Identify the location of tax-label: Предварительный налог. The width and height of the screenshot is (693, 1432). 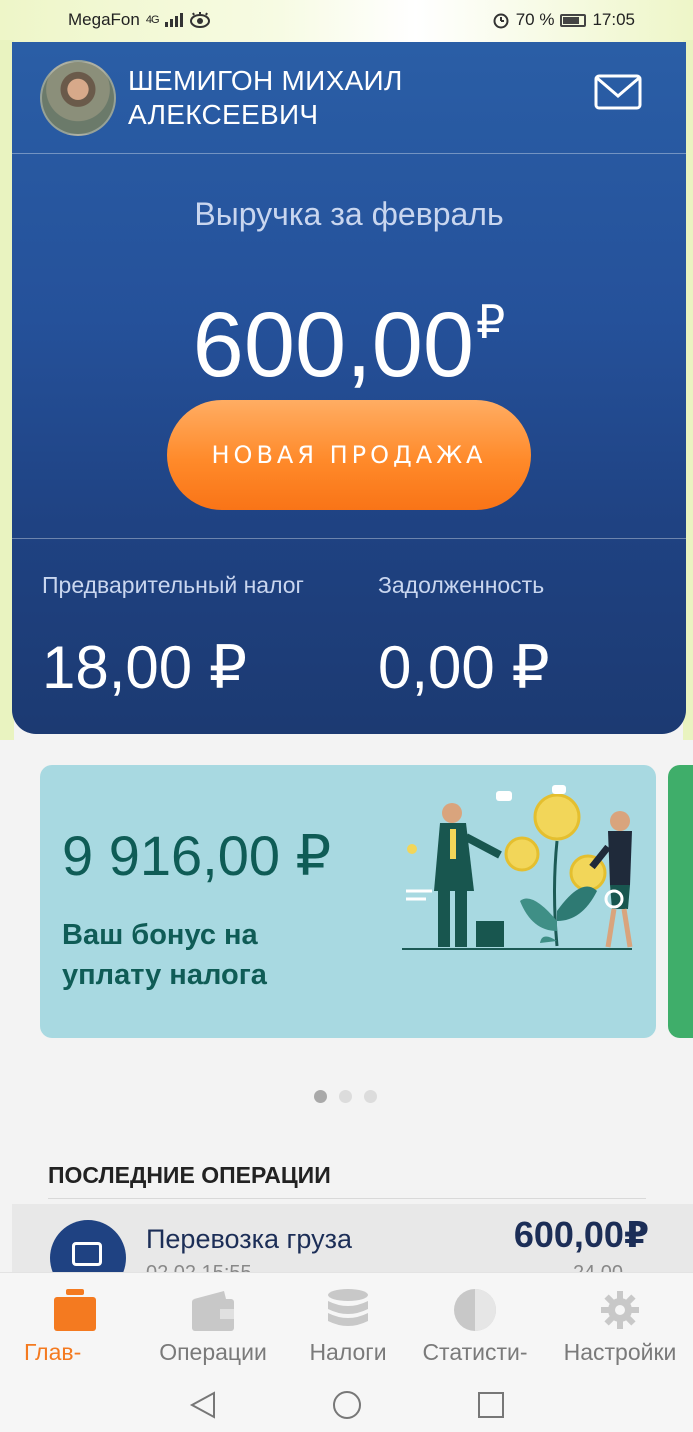
(173, 585).